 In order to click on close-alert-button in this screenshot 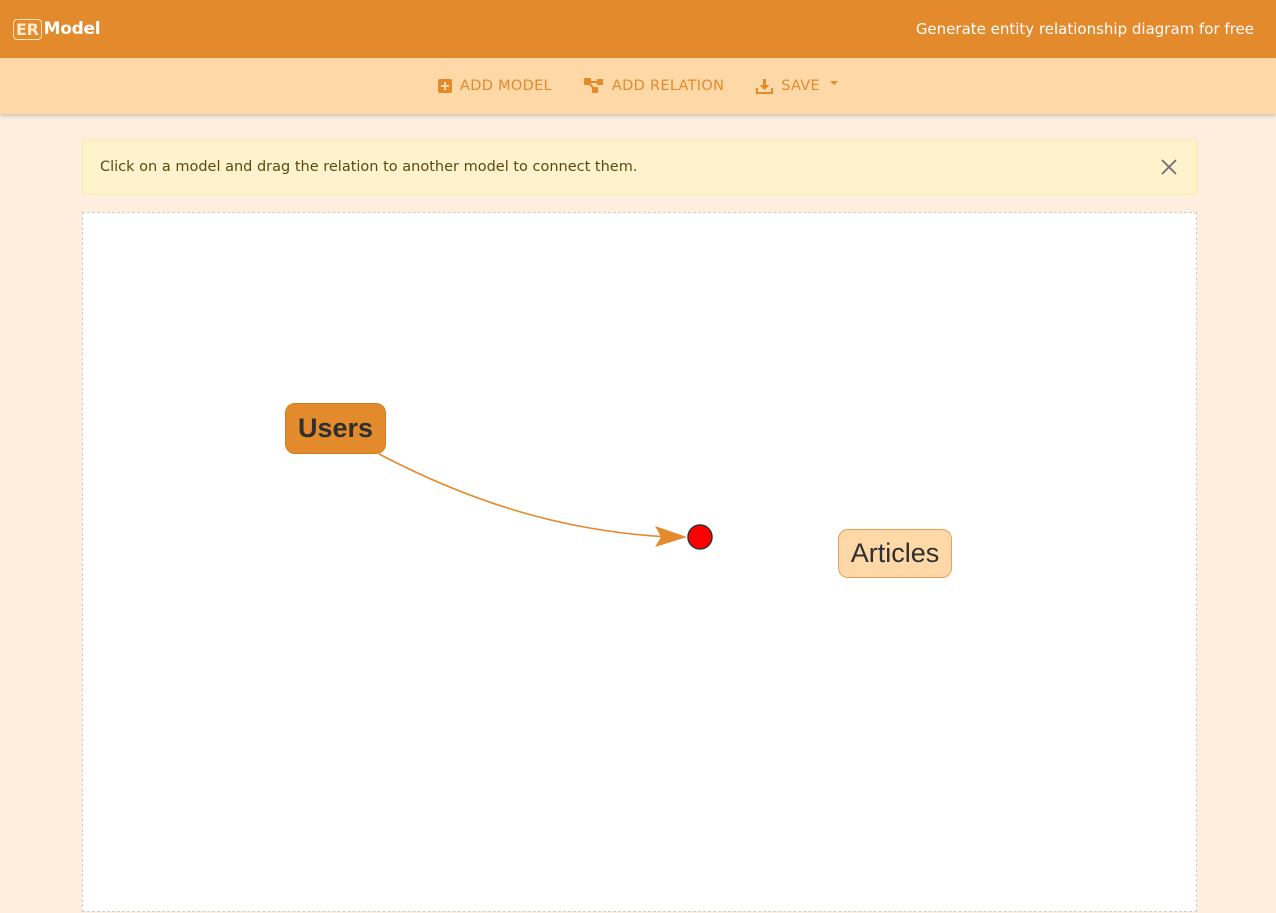, I will do `click(1169, 167)`.